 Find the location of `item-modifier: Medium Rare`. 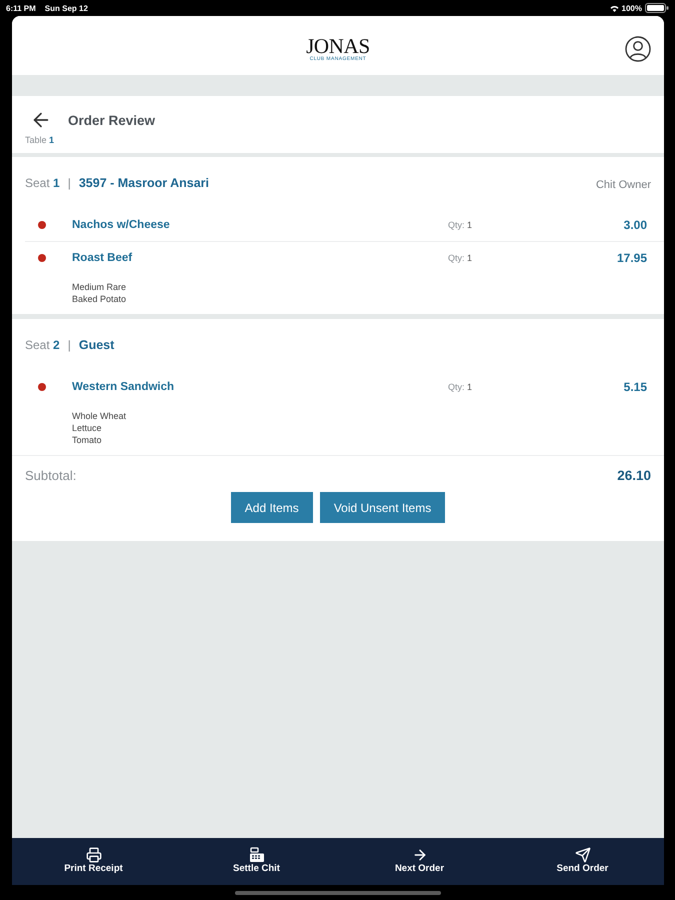

item-modifier: Medium Rare is located at coordinates (99, 287).